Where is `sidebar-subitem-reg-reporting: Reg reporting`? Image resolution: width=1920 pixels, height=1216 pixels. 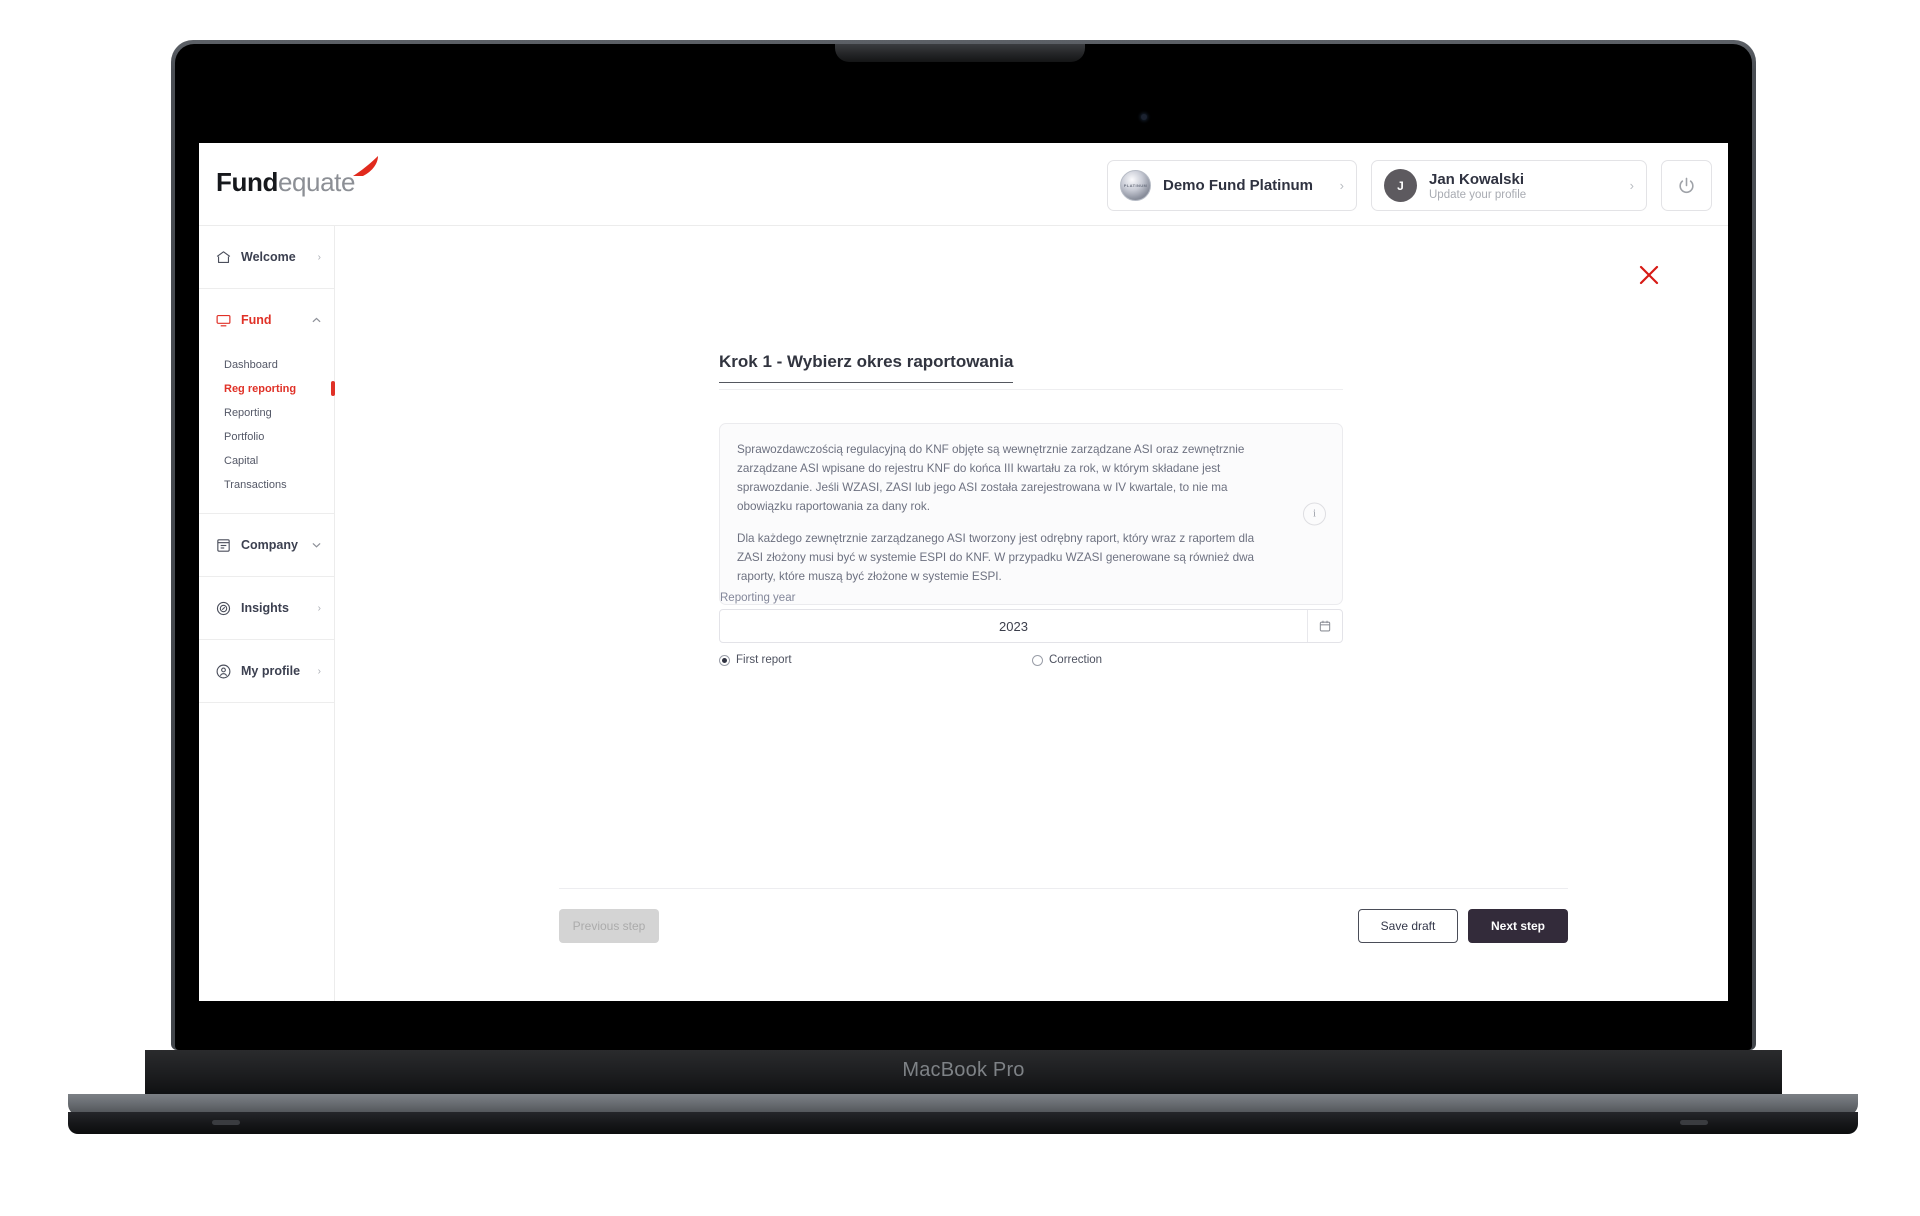
sidebar-subitem-reg-reporting: Reg reporting is located at coordinates (267, 389).